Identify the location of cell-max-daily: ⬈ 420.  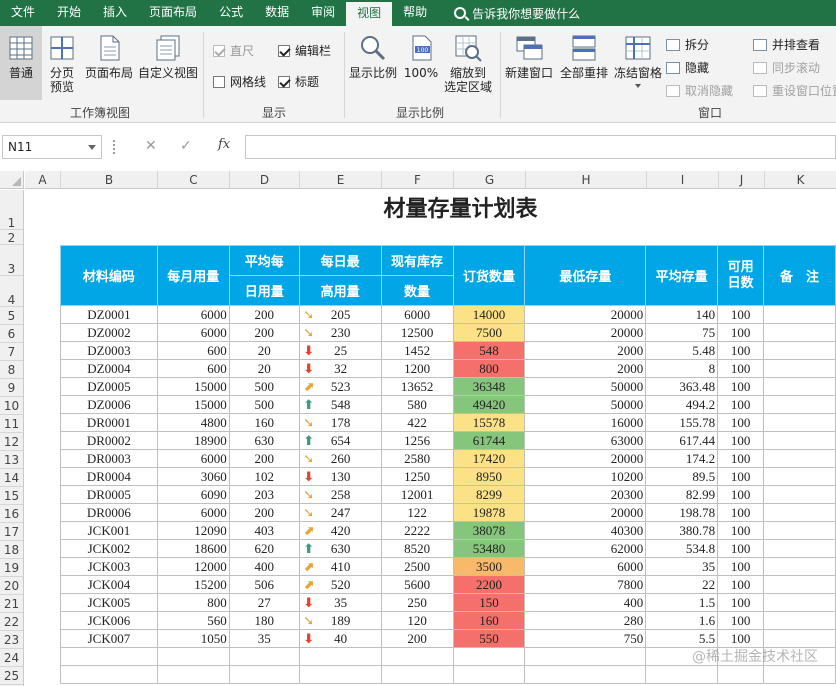
(340, 530).